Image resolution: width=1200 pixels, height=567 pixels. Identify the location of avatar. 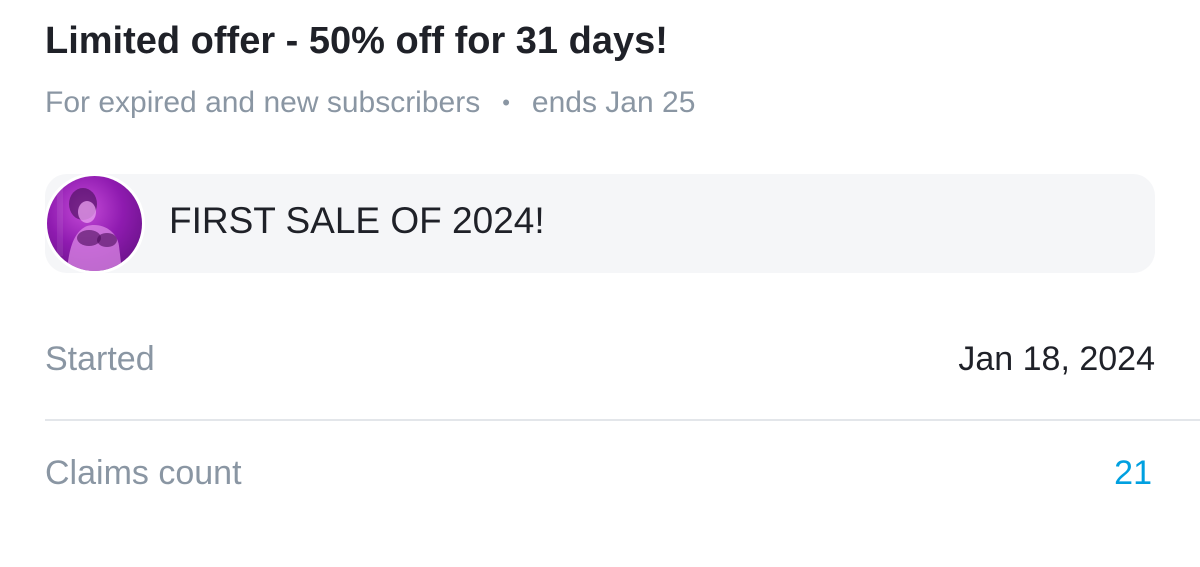
(94, 223).